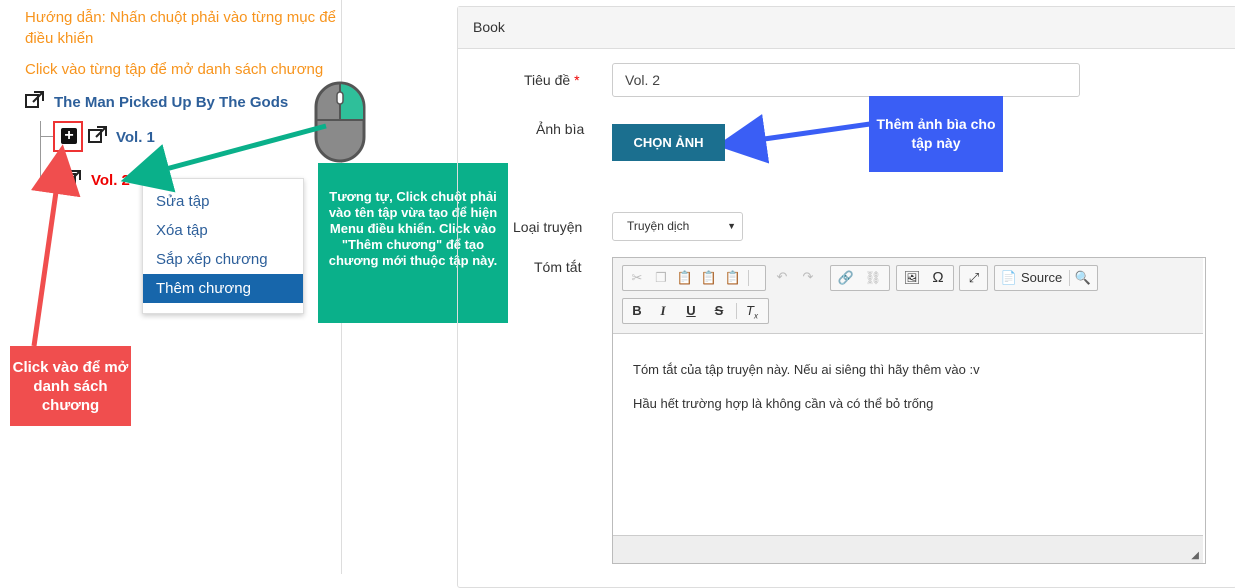  I want to click on maximize-group: ⤢, so click(973, 278).